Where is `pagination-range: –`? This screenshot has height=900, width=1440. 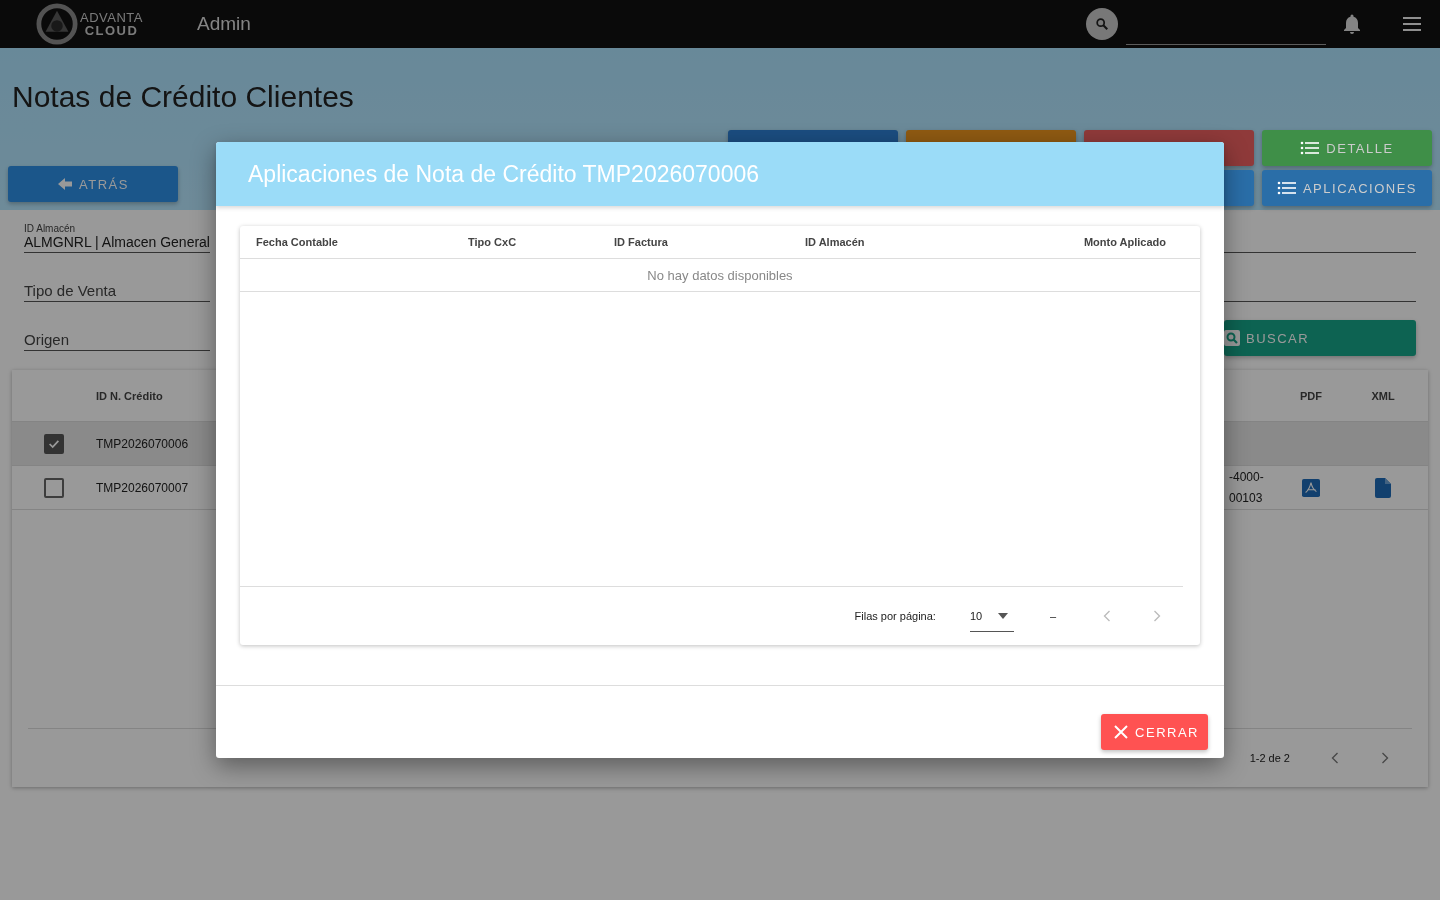
pagination-range: – is located at coordinates (1052, 616).